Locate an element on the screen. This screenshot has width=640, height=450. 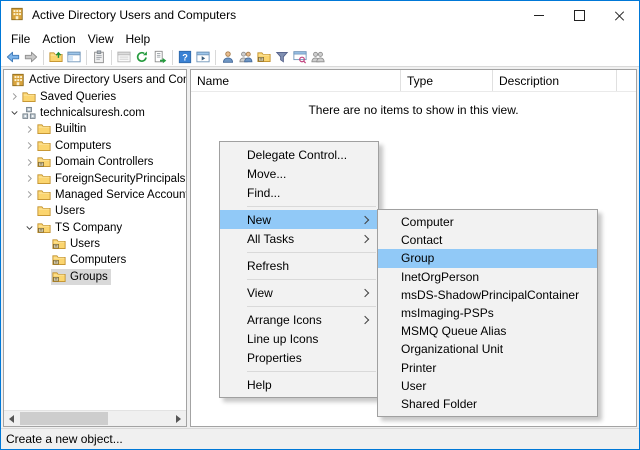
tree-horizontal-scrollbar is located at coordinates (95, 418).